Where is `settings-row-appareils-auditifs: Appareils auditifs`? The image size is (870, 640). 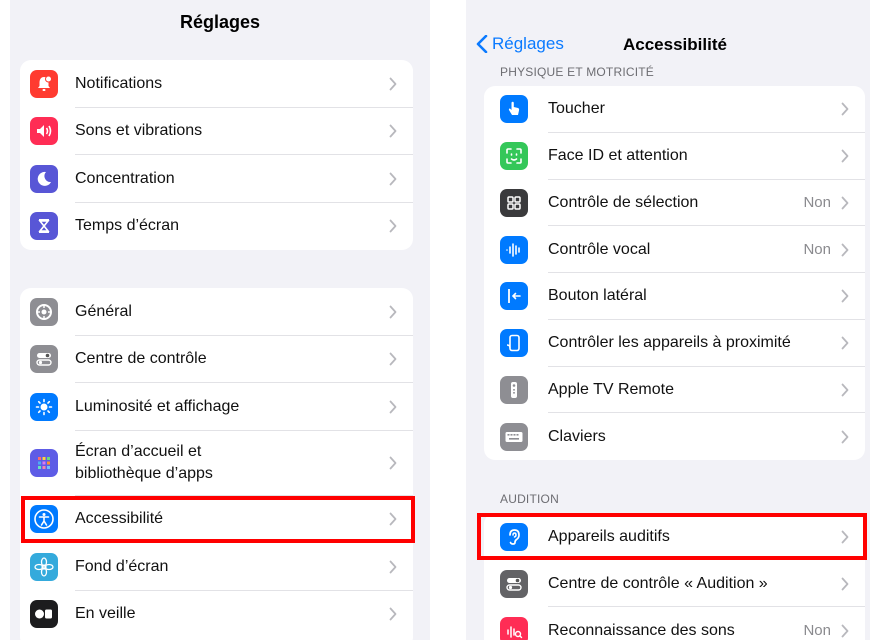
settings-row-appareils-auditifs: Appareils auditifs is located at coordinates (674, 536).